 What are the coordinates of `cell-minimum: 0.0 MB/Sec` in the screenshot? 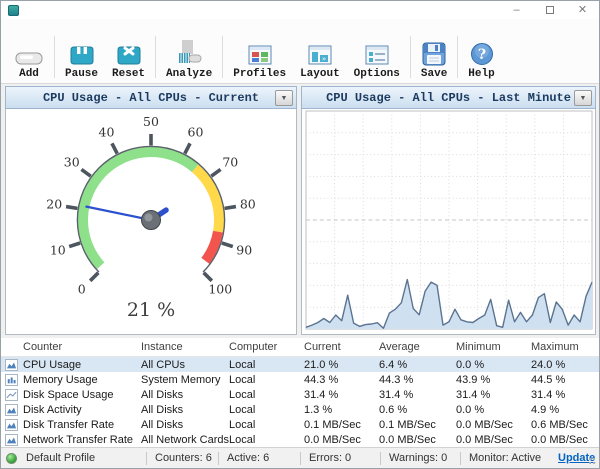 It's located at (484, 424).